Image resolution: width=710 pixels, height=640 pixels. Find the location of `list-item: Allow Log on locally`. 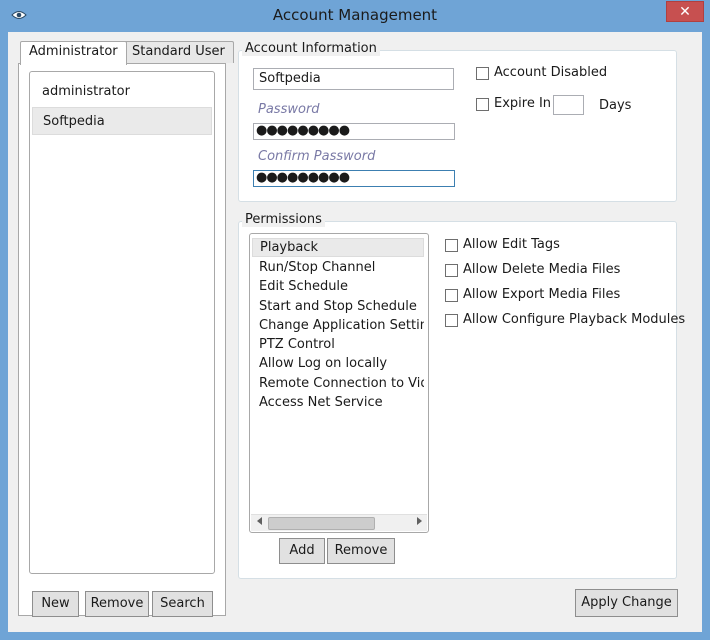

list-item: Allow Log on locally is located at coordinates (338, 363).